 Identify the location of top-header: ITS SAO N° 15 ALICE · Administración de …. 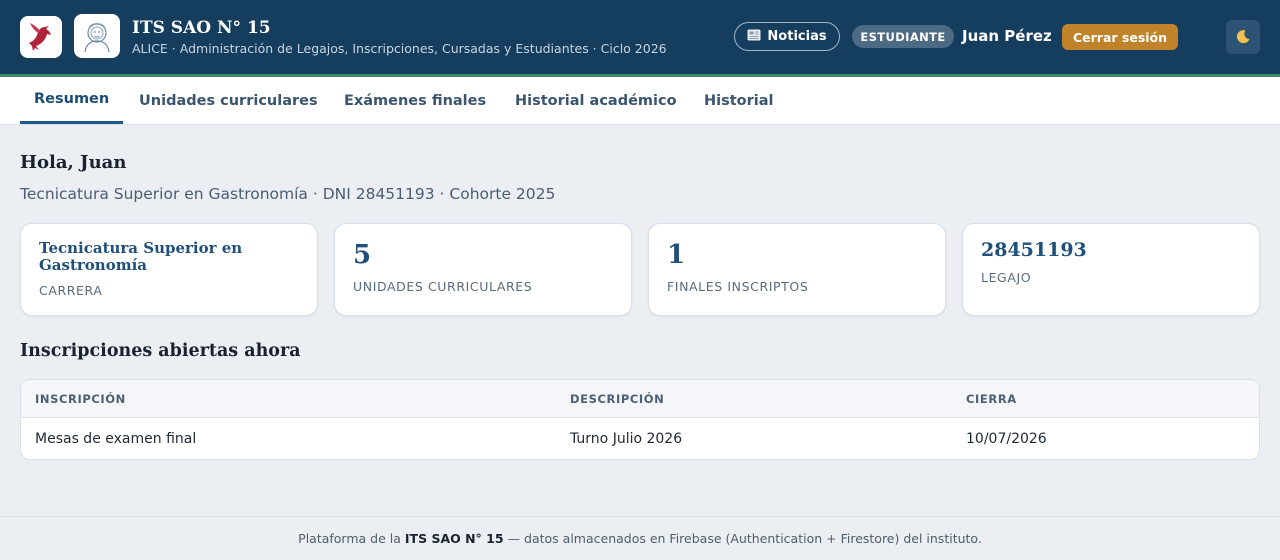
(640, 37).